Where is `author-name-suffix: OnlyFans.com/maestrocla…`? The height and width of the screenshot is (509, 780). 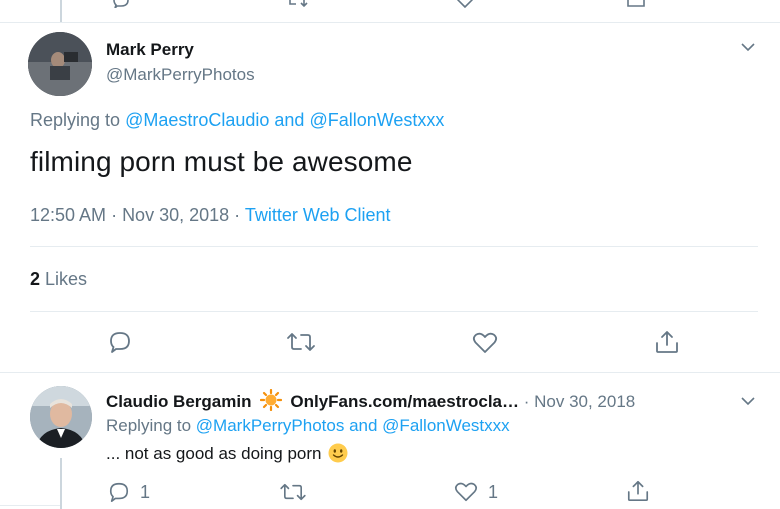
author-name-suffix: OnlyFans.com/maestrocla… is located at coordinates (404, 401).